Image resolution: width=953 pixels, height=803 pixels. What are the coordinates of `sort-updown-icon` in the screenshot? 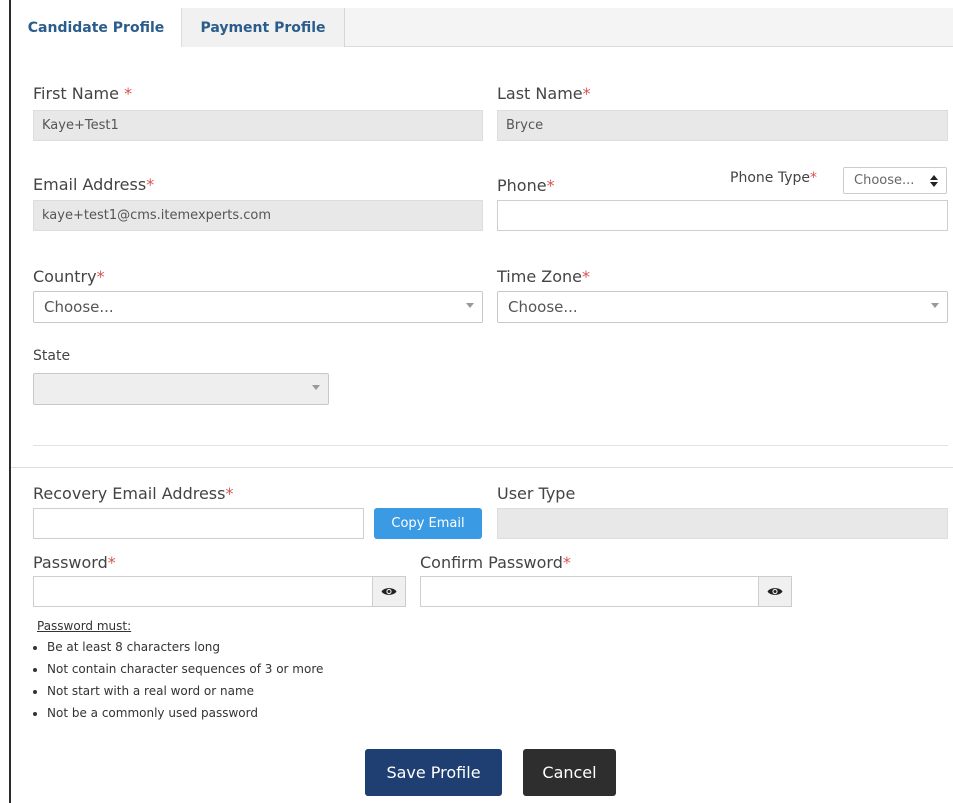 It's located at (934, 181).